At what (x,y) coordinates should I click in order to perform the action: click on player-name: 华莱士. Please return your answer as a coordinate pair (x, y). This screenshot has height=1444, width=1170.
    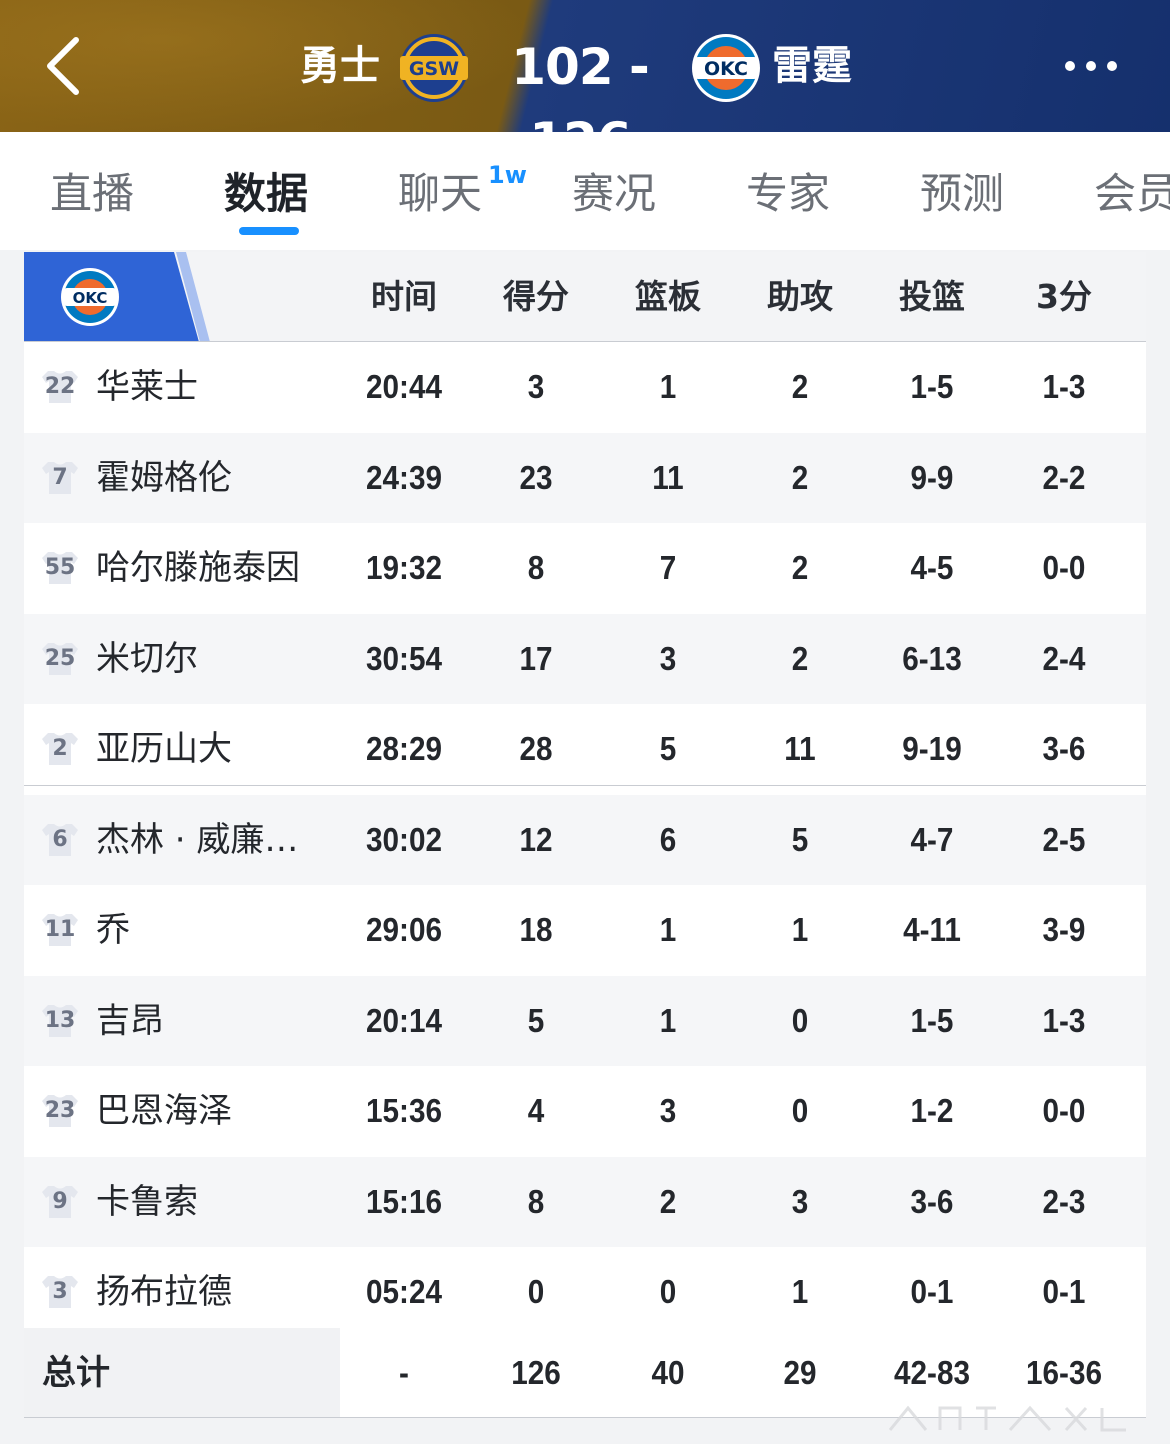
    Looking at the image, I should click on (220, 387).